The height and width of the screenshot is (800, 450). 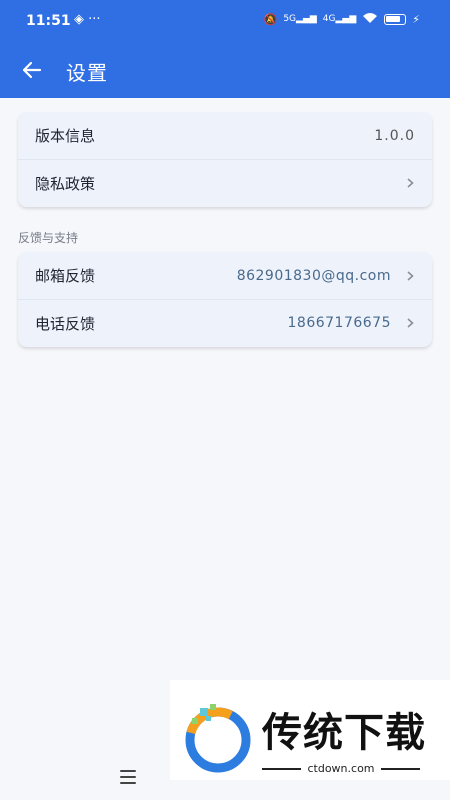 I want to click on email-feedback-row: 邮箱反馈 862901830@qq.com, so click(x=225, y=275).